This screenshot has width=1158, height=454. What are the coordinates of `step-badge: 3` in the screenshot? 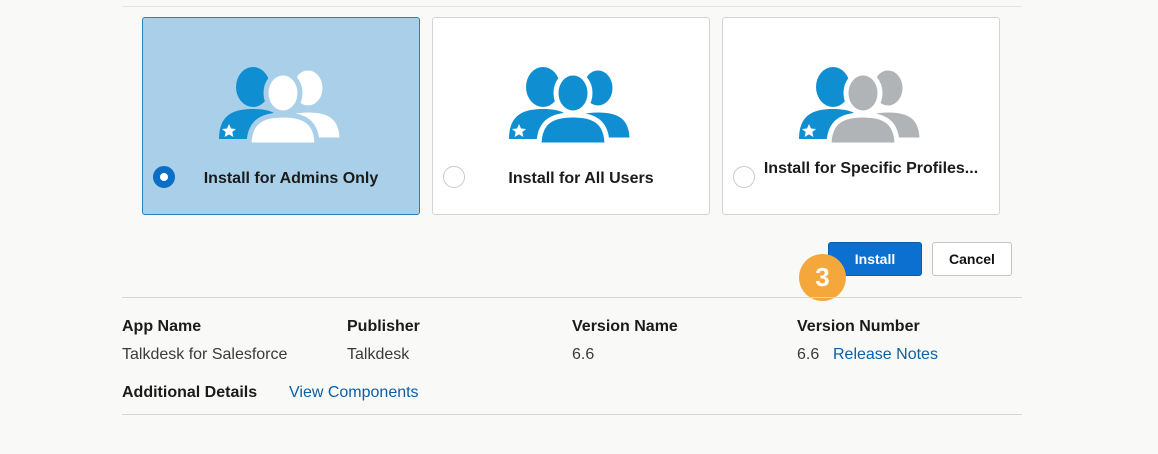 It's located at (822, 277).